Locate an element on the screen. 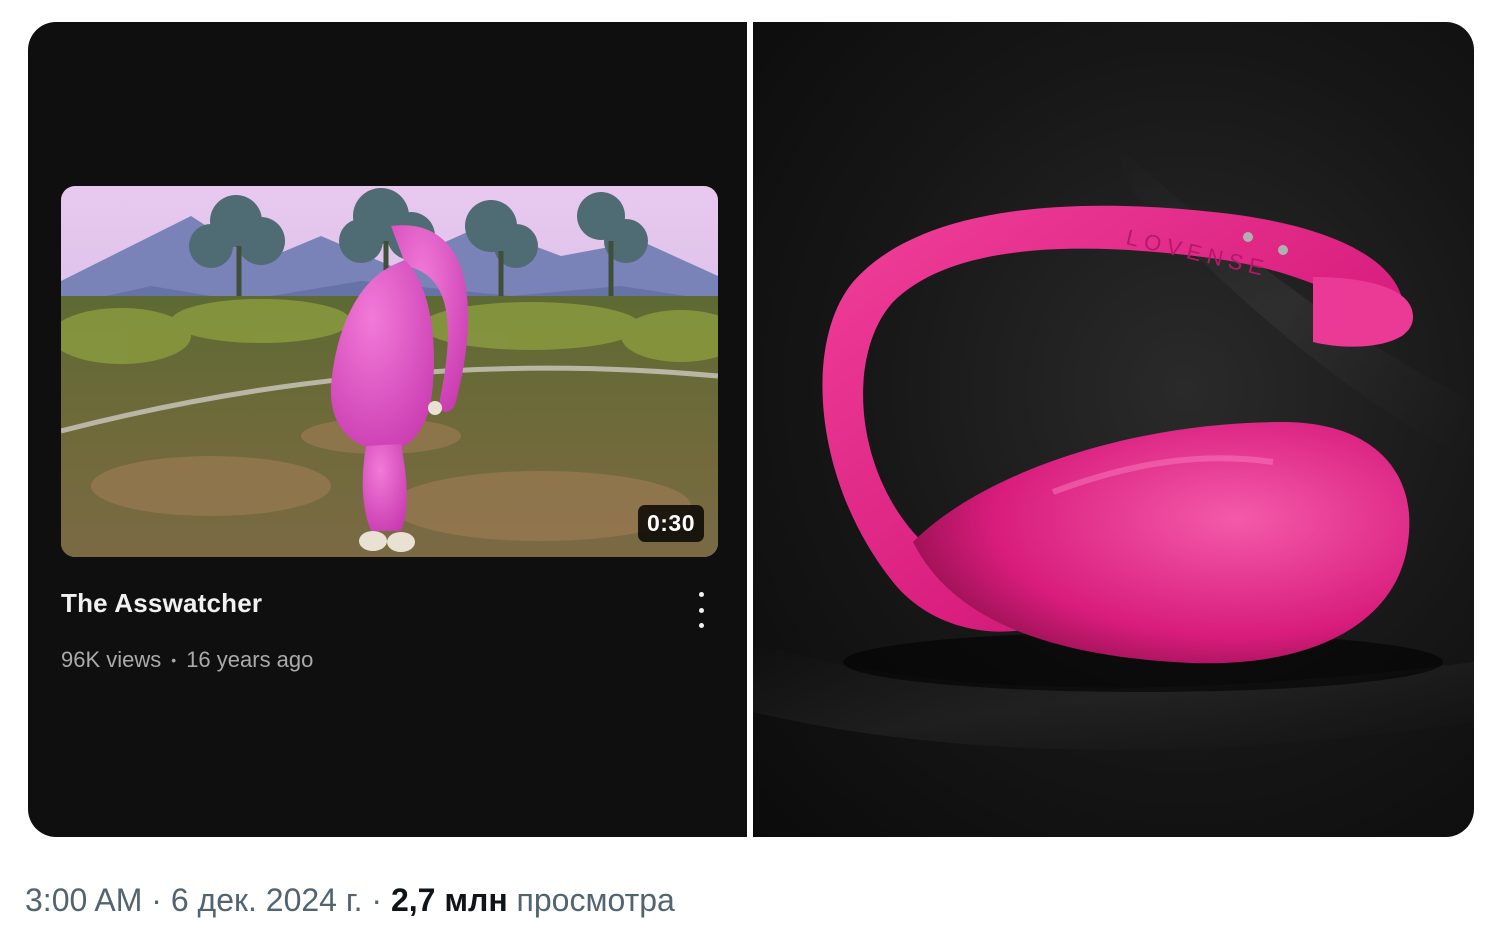 Image resolution: width=1500 pixels, height=939 pixels. video-metadata: 96K views • 16 years ago is located at coordinates (187, 660).